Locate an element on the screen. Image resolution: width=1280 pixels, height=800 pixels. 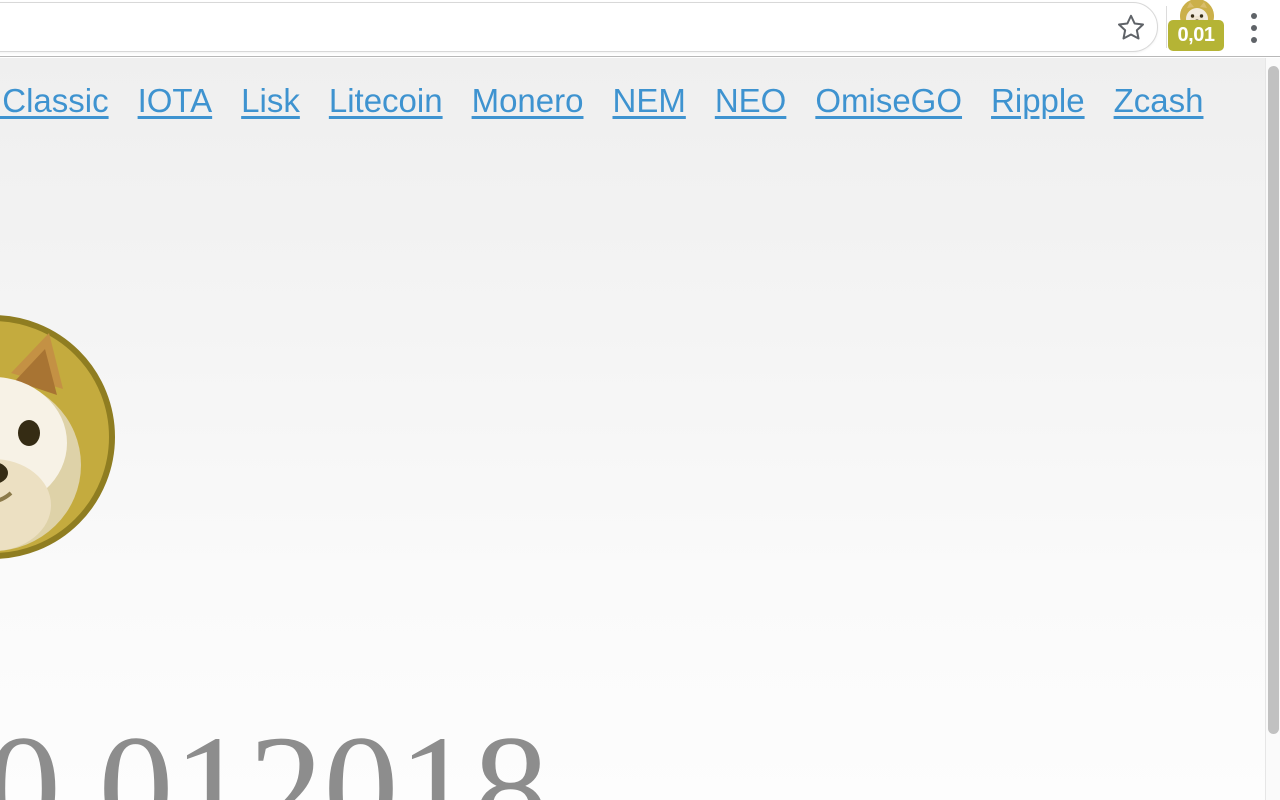
nav-link-lisk: Lisk is located at coordinates (270, 101).